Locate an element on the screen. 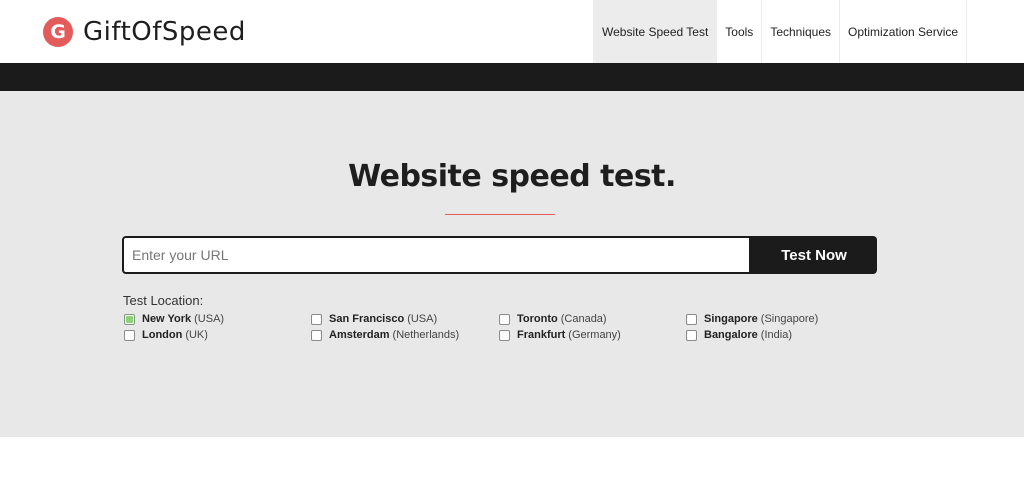 Image resolution: width=1024 pixels, height=499 pixels. location-country: (Singapore) is located at coordinates (789, 319).